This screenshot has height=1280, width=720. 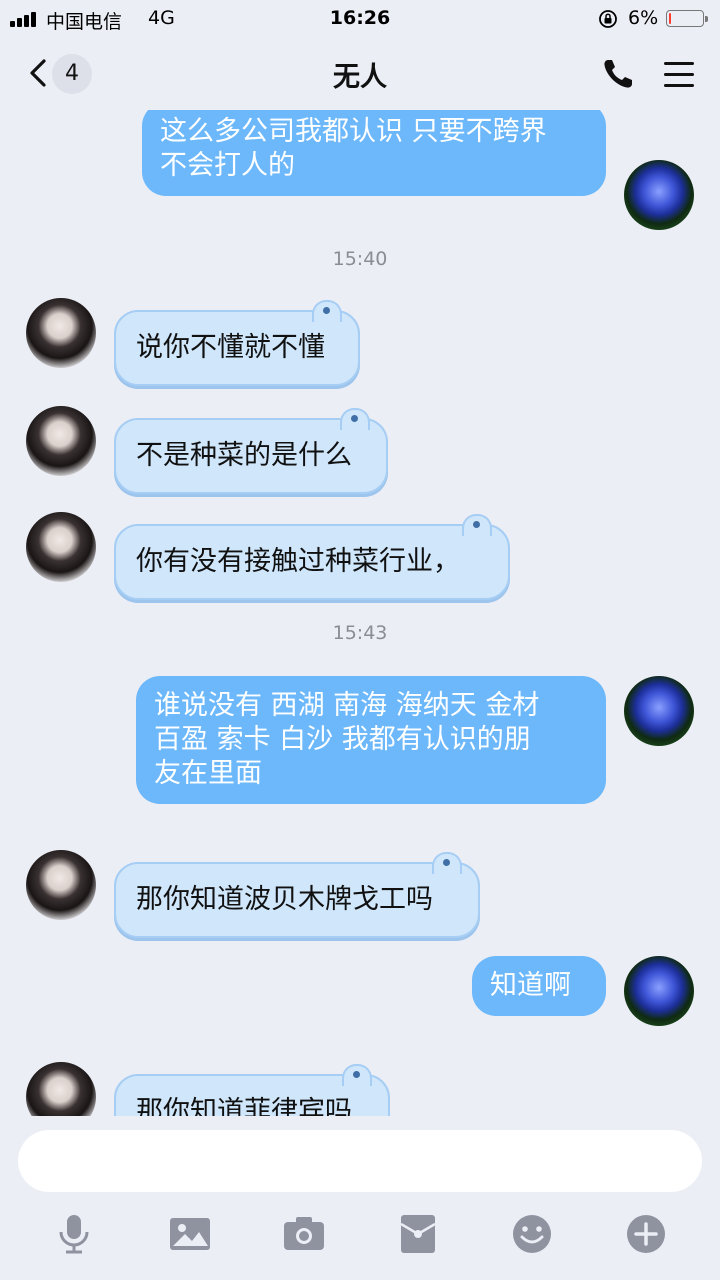 I want to click on incoming-message-bubble: 不是种菜的是什么, so click(x=251, y=451).